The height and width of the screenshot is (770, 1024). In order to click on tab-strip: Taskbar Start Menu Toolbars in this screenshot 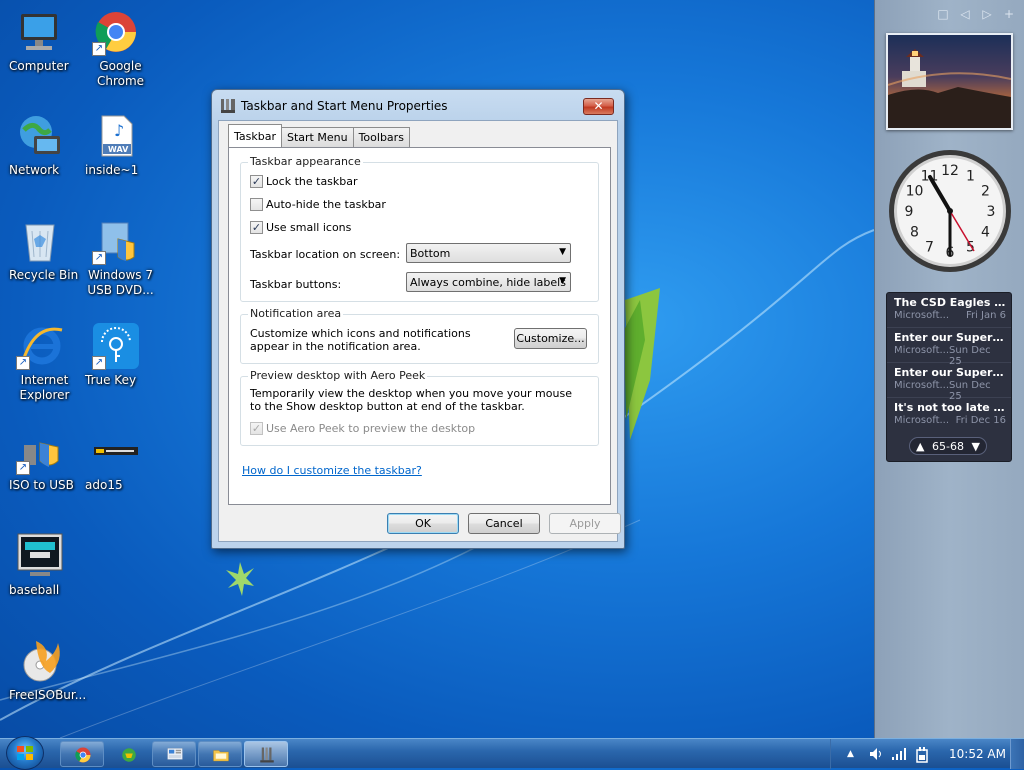, I will do `click(318, 137)`.